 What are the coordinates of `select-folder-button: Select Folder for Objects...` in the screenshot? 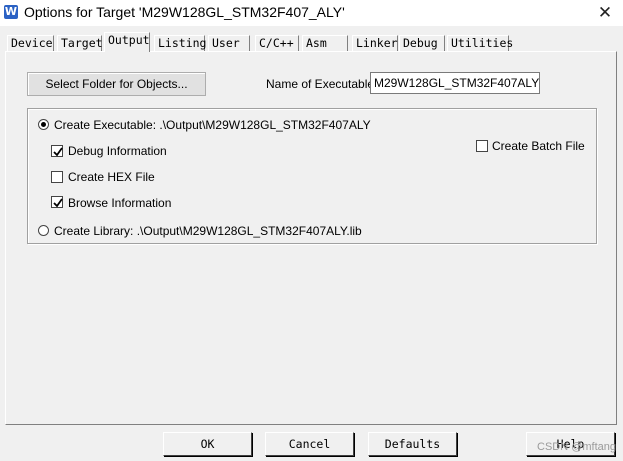 It's located at (116, 84).